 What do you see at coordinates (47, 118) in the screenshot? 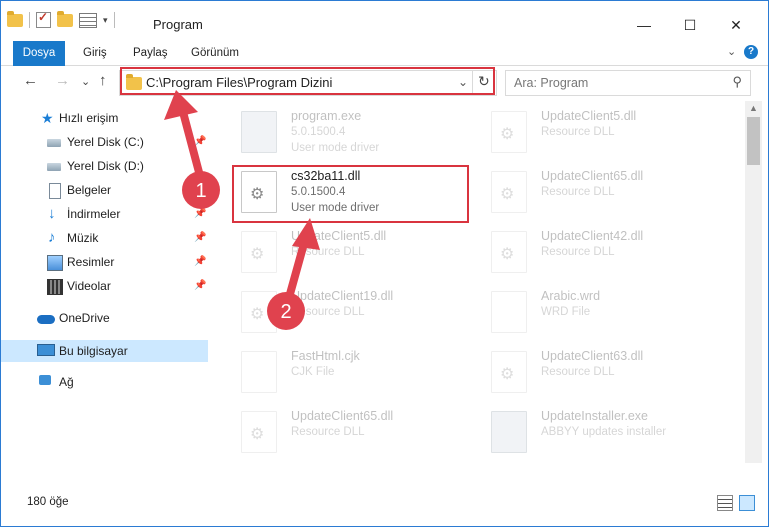
I see `star-icon: ★` at bounding box center [47, 118].